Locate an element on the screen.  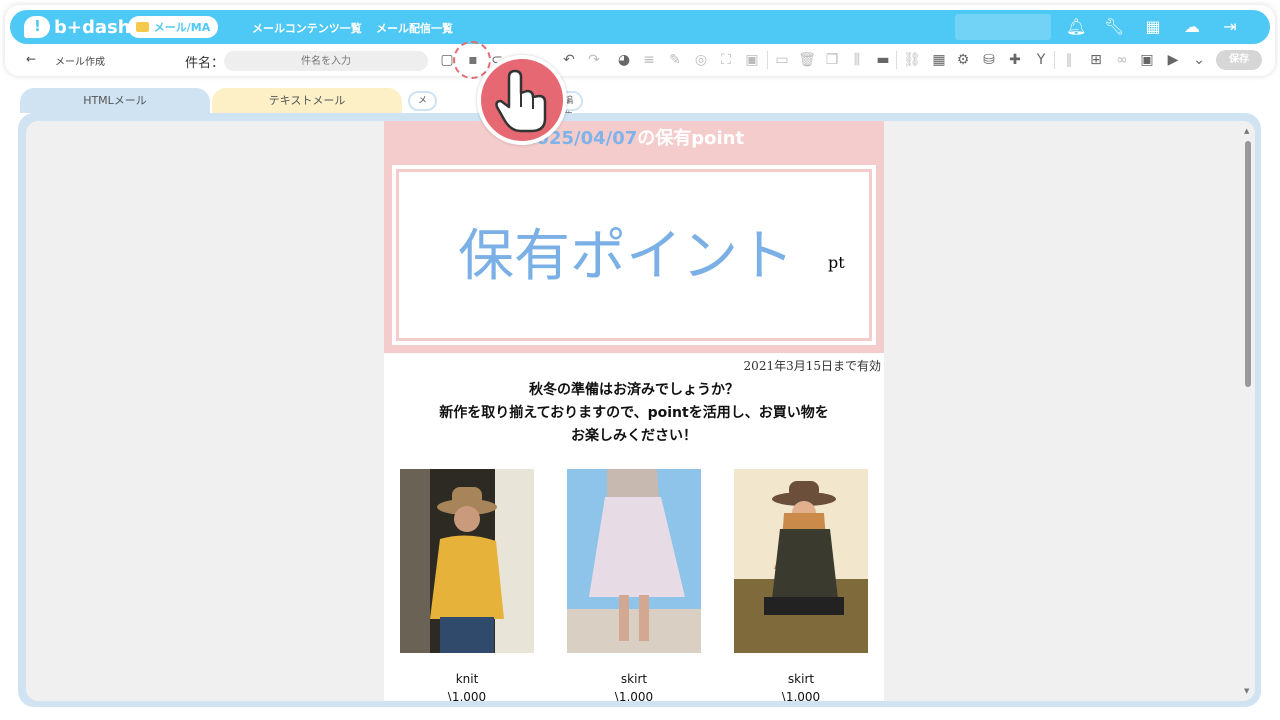
subject-input is located at coordinates (326, 61).